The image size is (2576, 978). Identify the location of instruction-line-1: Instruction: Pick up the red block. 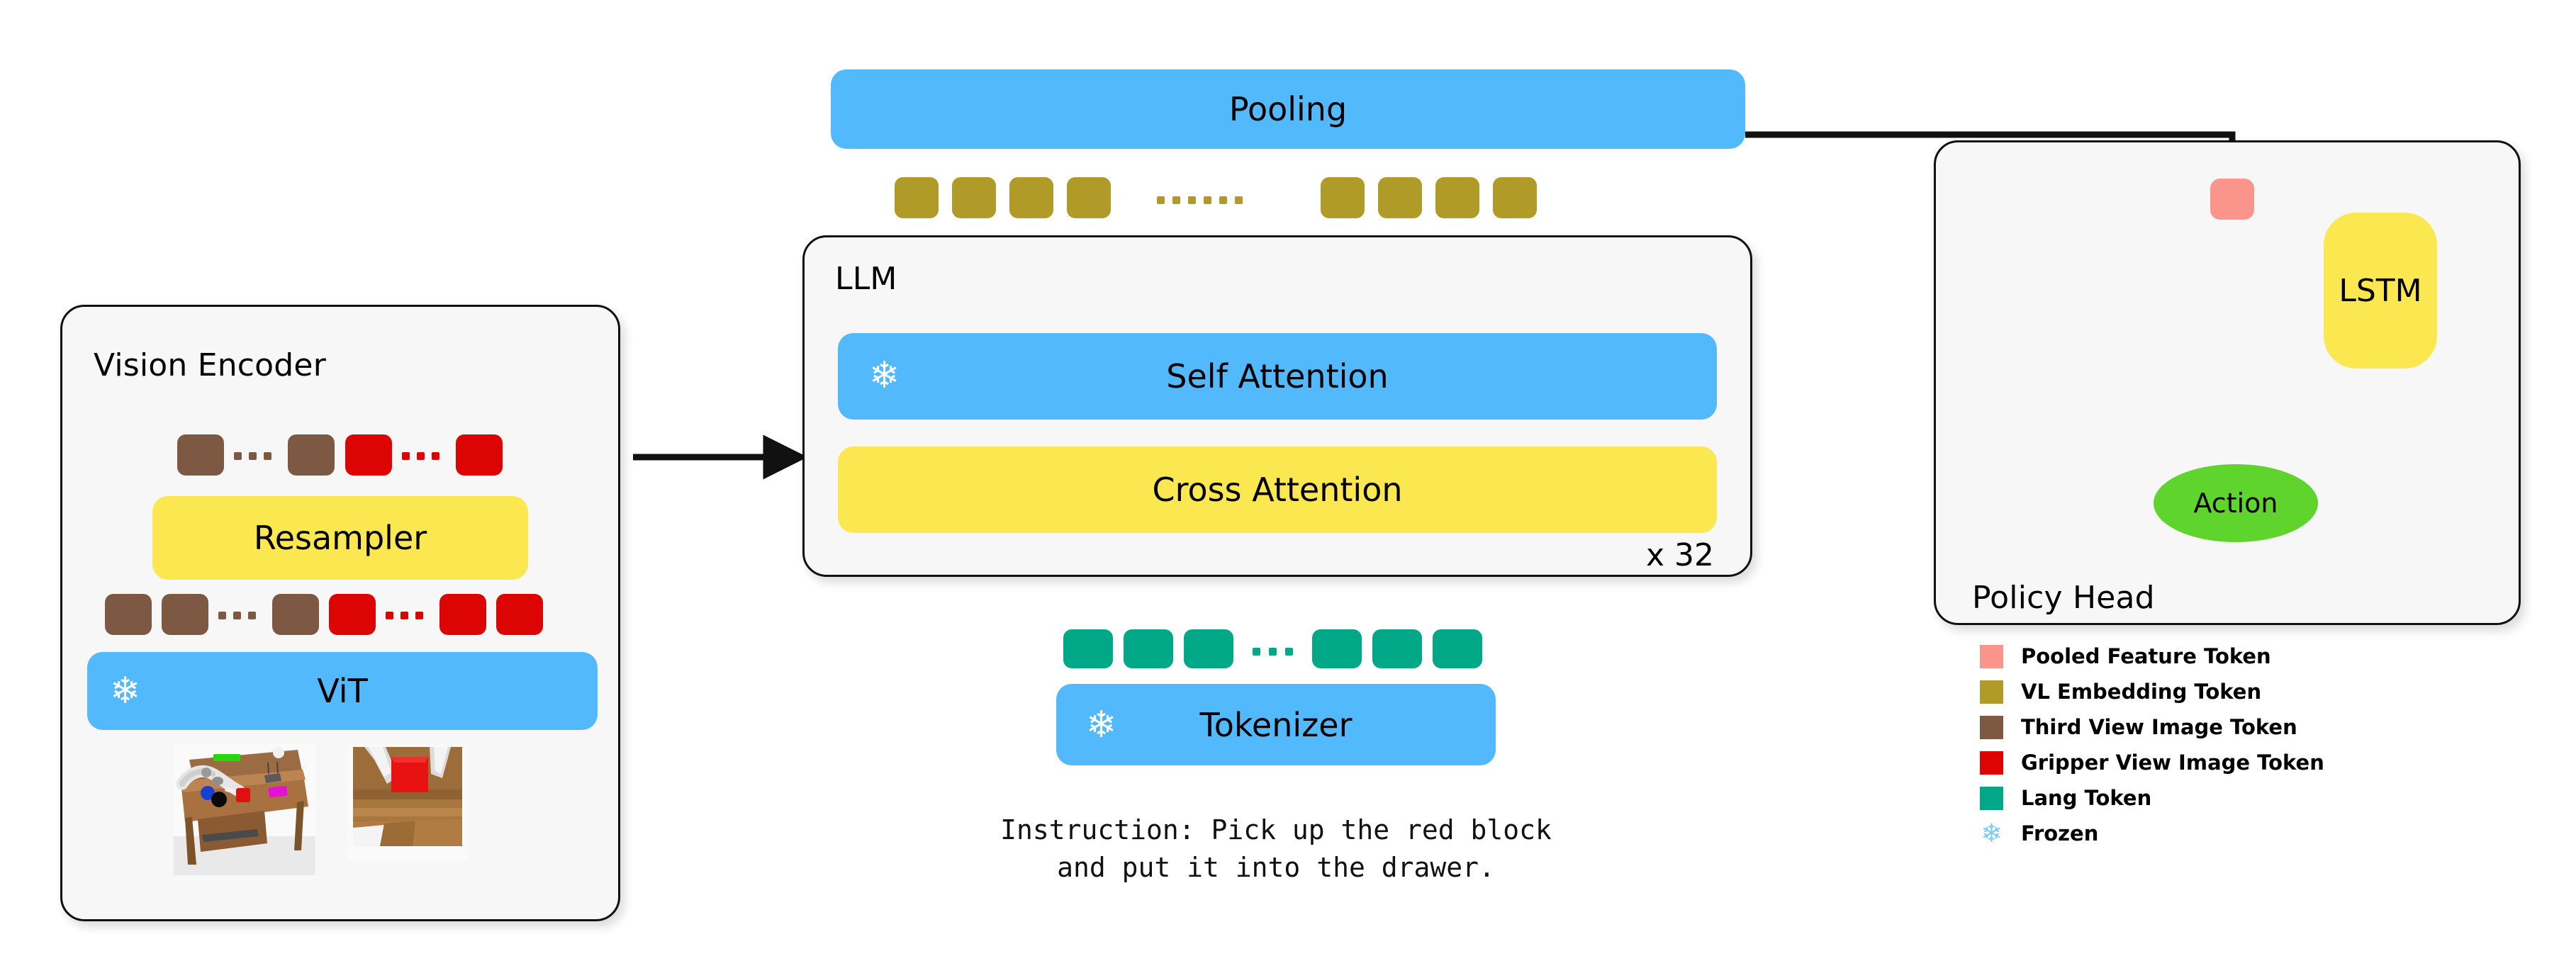
(1276, 830).